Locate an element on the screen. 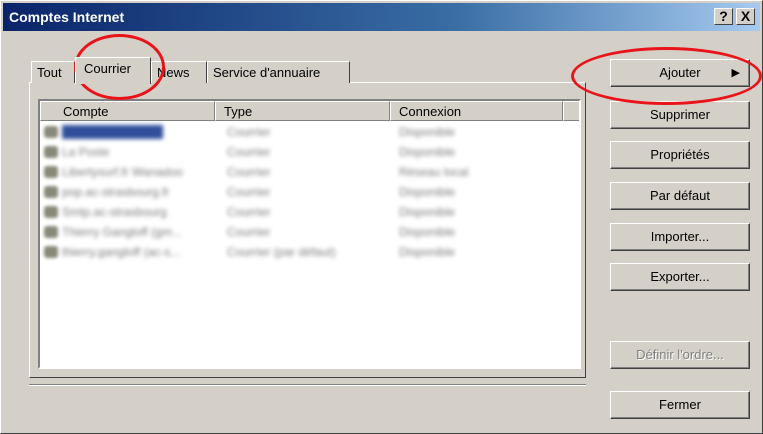 The width and height of the screenshot is (763, 434). column-header-type: Type is located at coordinates (302, 111).